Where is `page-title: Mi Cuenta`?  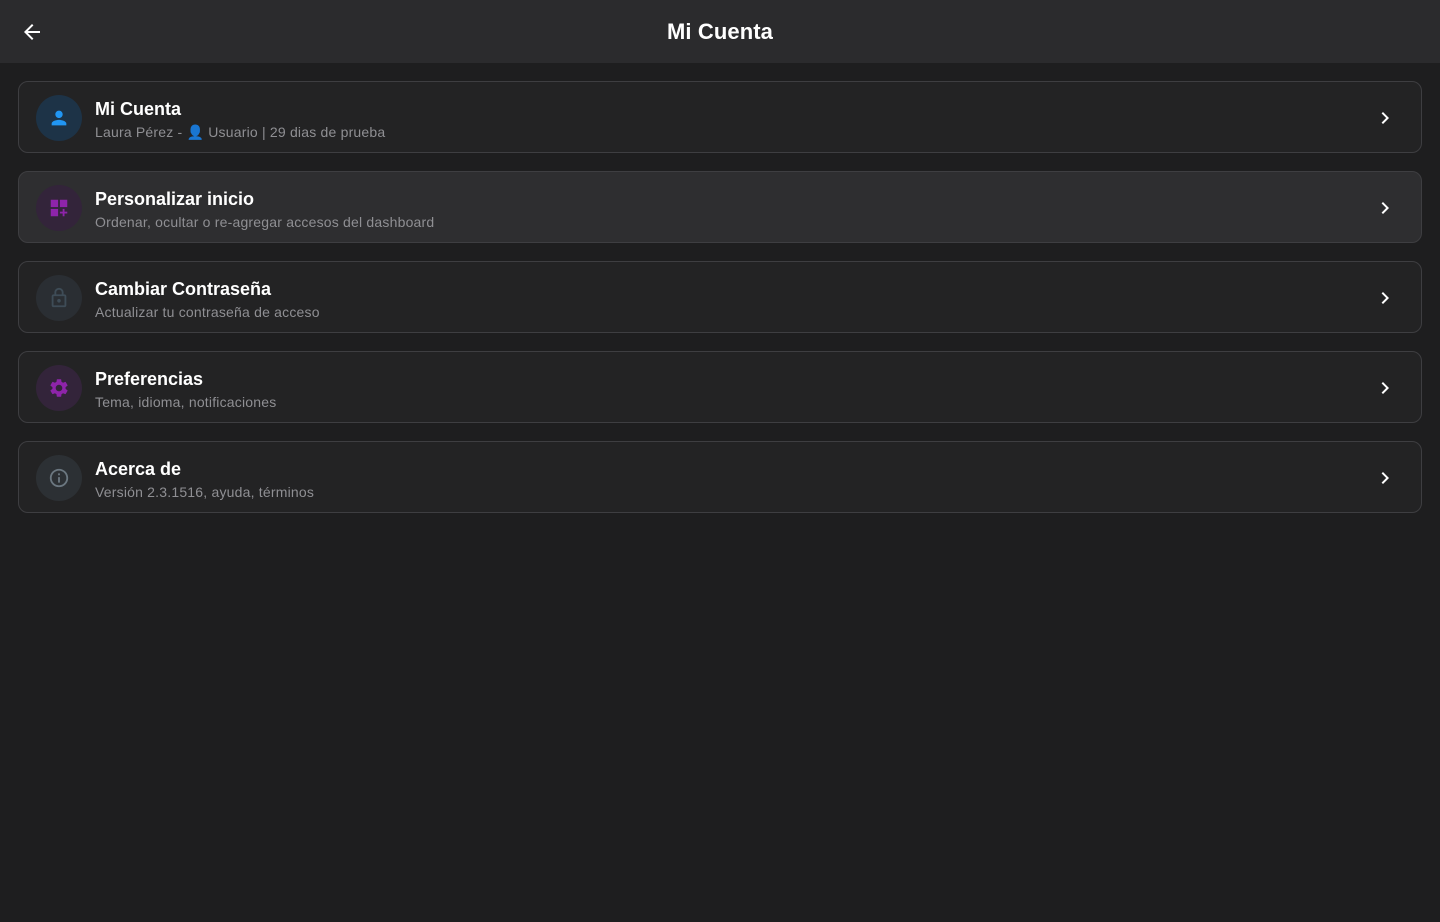
page-title: Mi Cuenta is located at coordinates (719, 31).